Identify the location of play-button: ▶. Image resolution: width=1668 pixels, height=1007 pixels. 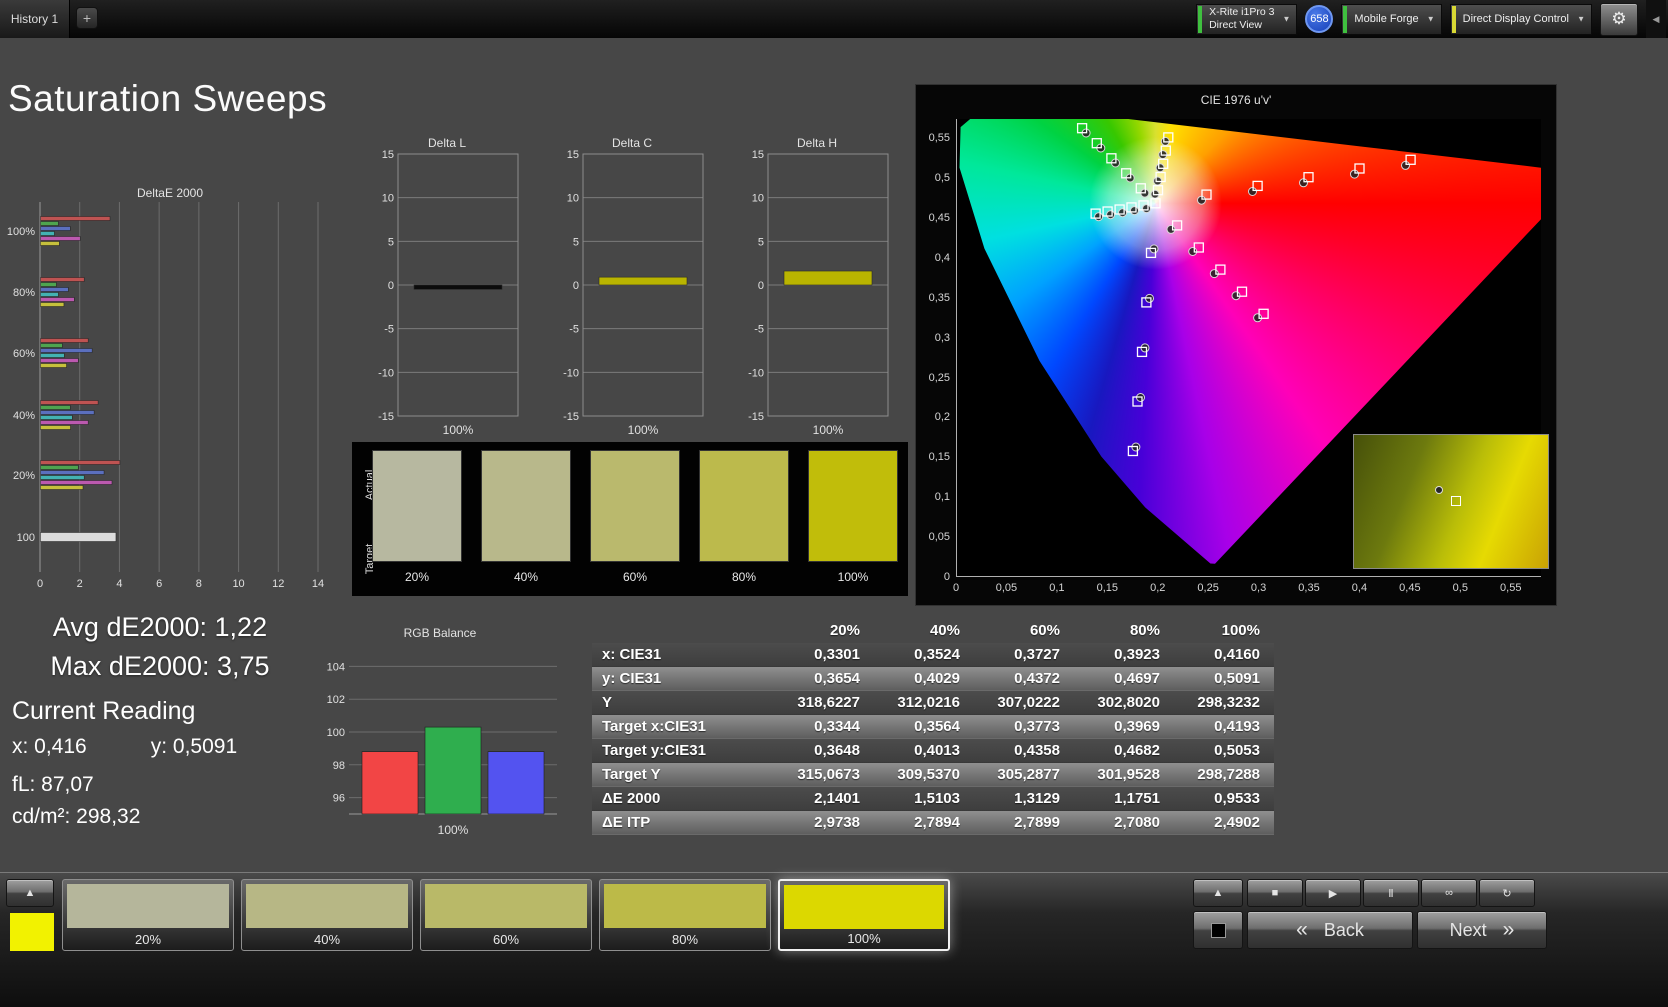
(1333, 893).